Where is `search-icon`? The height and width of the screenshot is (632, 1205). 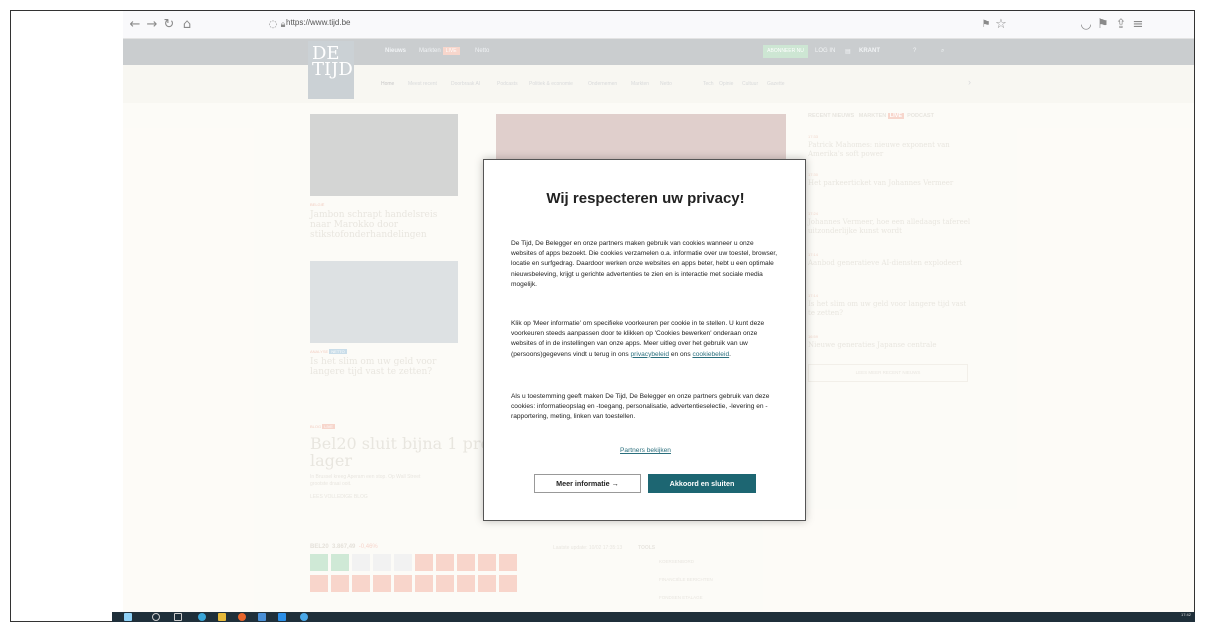 search-icon is located at coordinates (156, 617).